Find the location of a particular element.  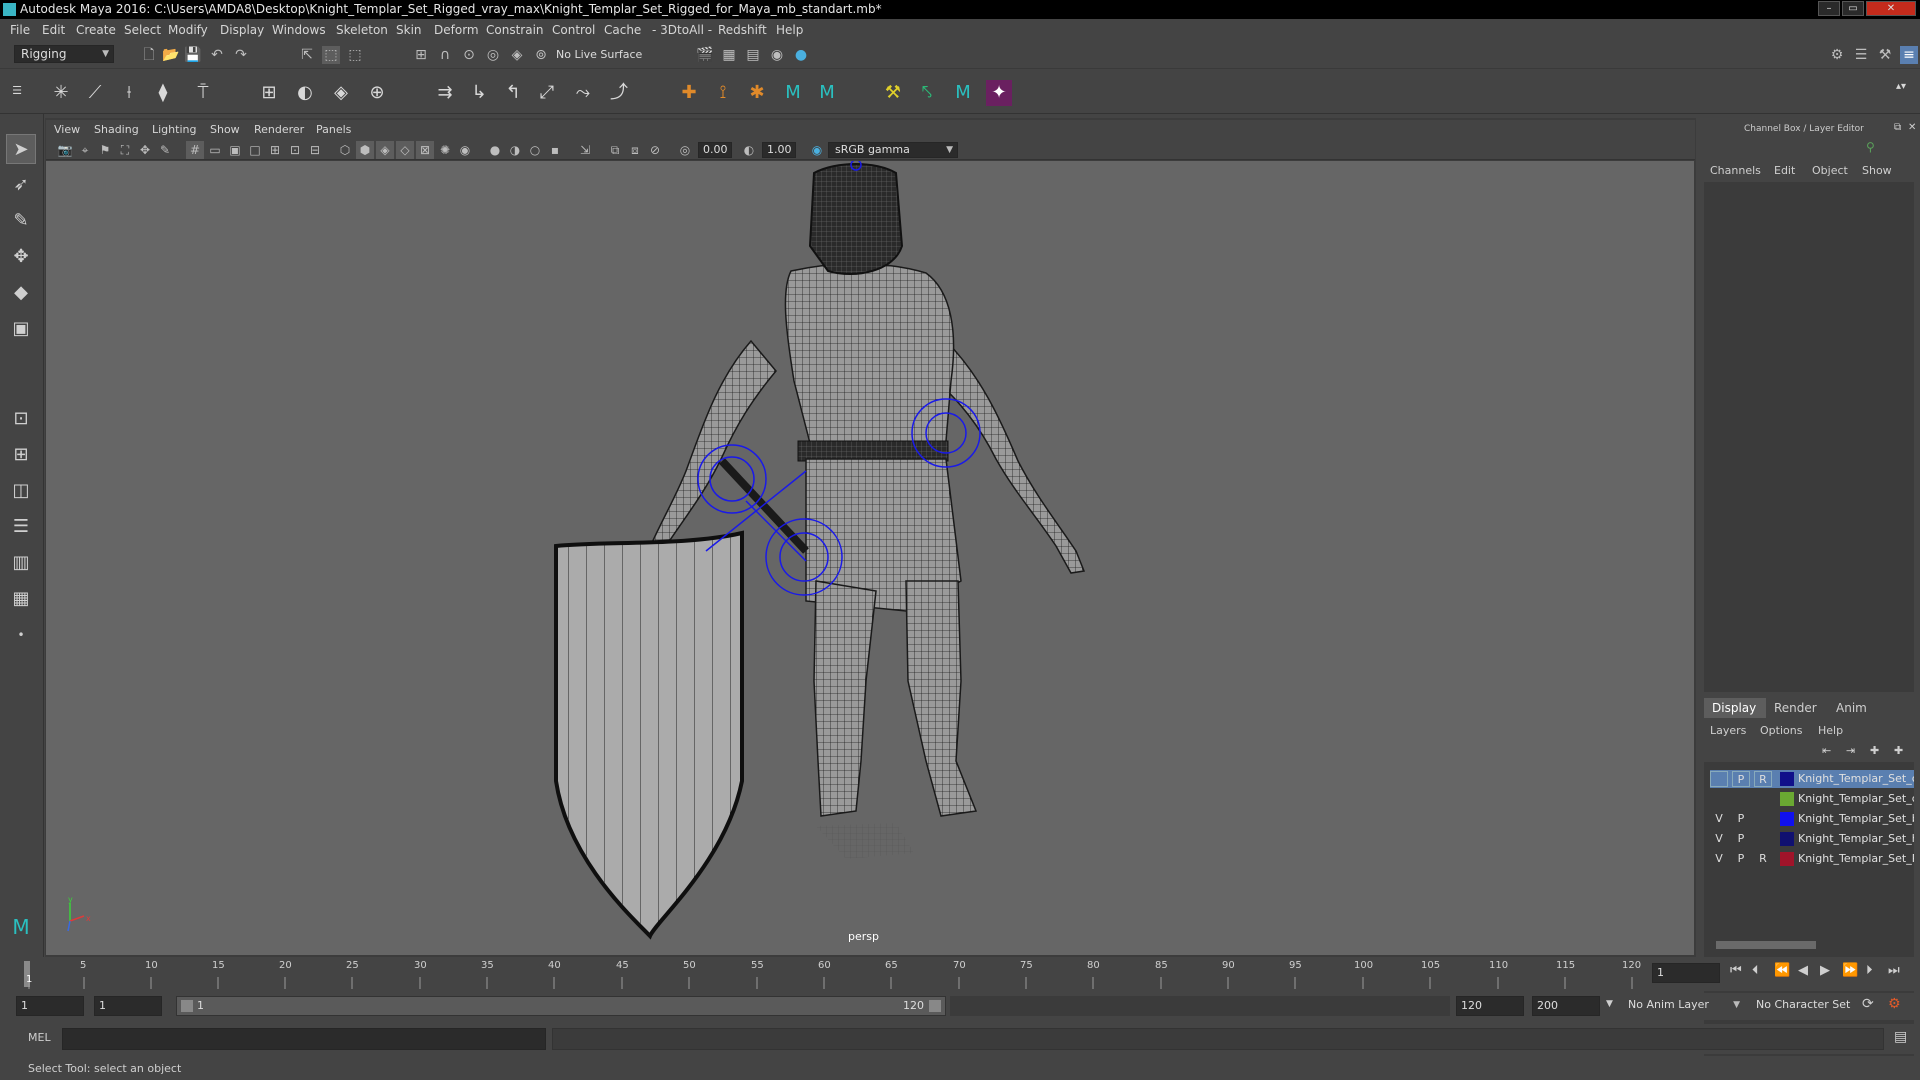

menu-cache: Cache is located at coordinates (622, 30).